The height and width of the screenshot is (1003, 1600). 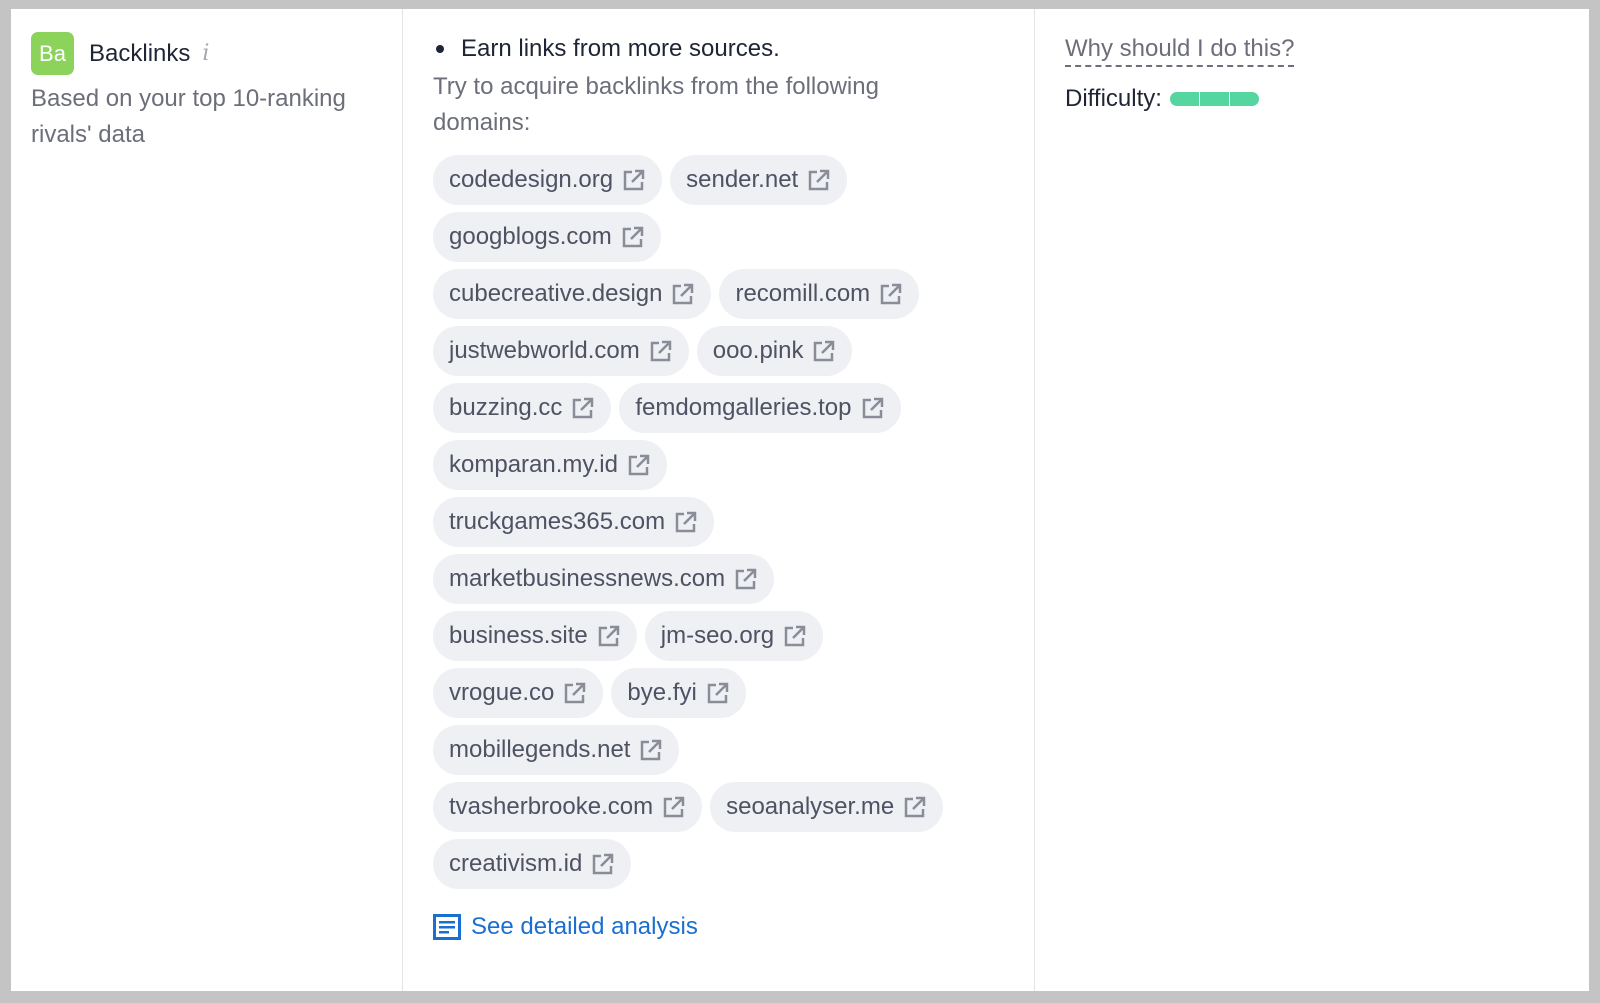 I want to click on domain-chip: marketbusinessnews.com, so click(x=604, y=579).